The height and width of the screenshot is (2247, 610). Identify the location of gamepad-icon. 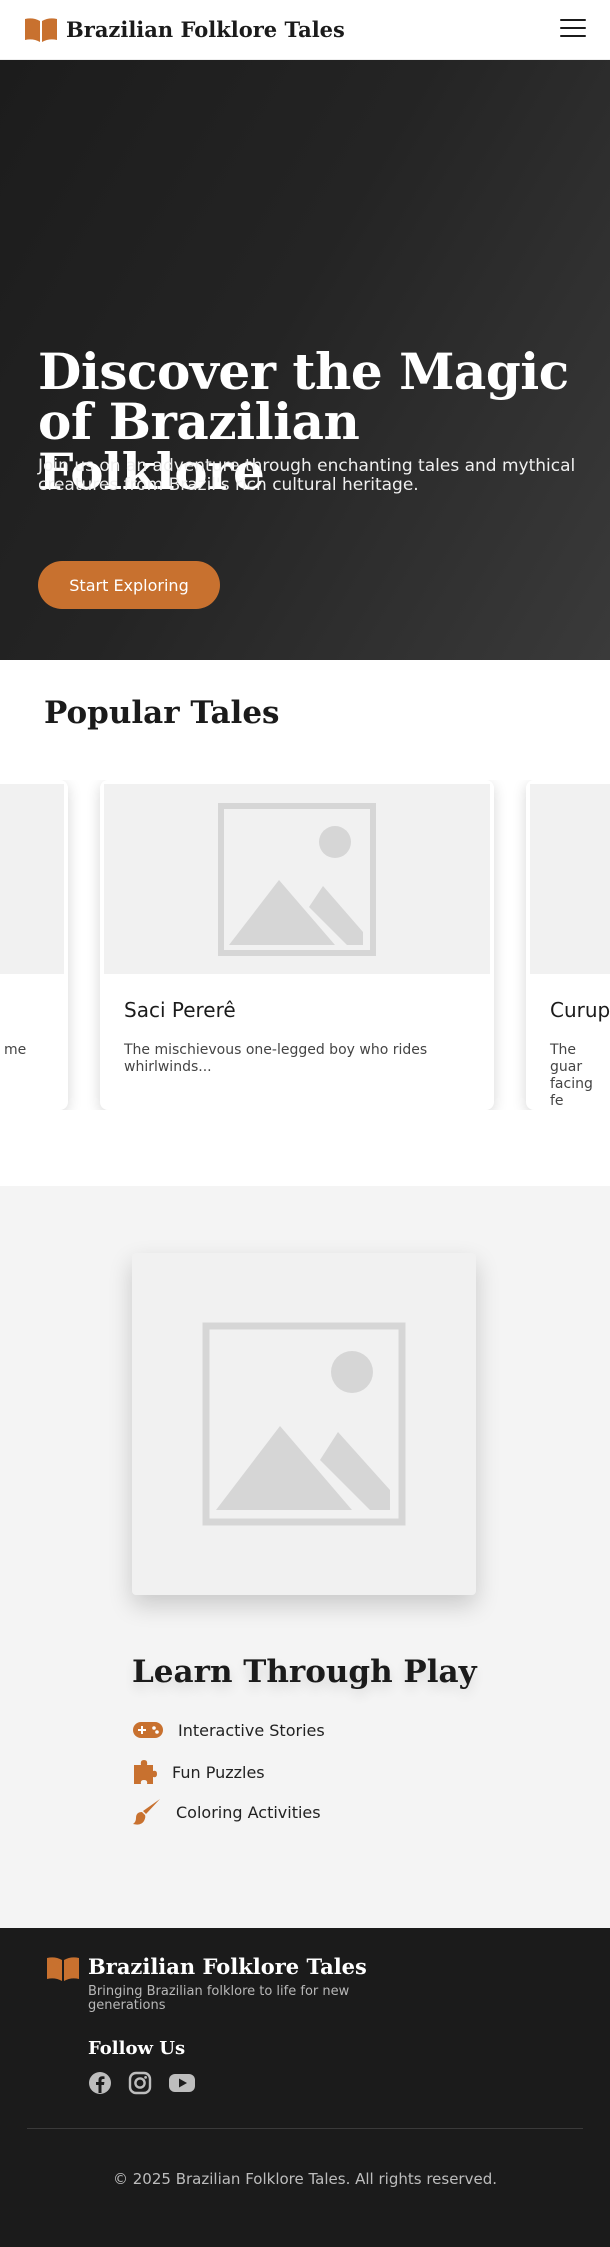
(148, 1730).